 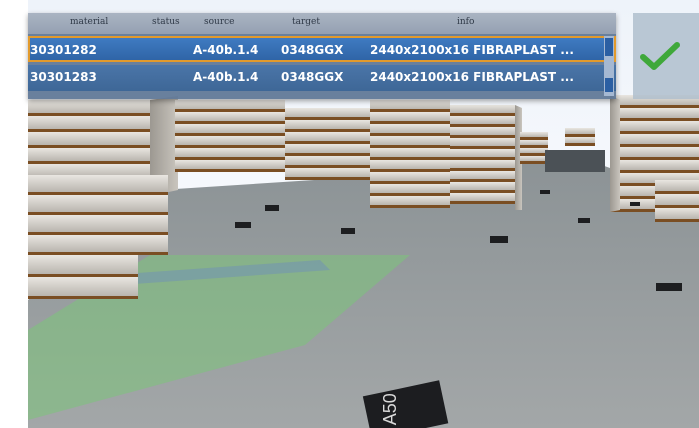 What do you see at coordinates (609, 47) in the screenshot?
I see `scrollbar-thumb` at bounding box center [609, 47].